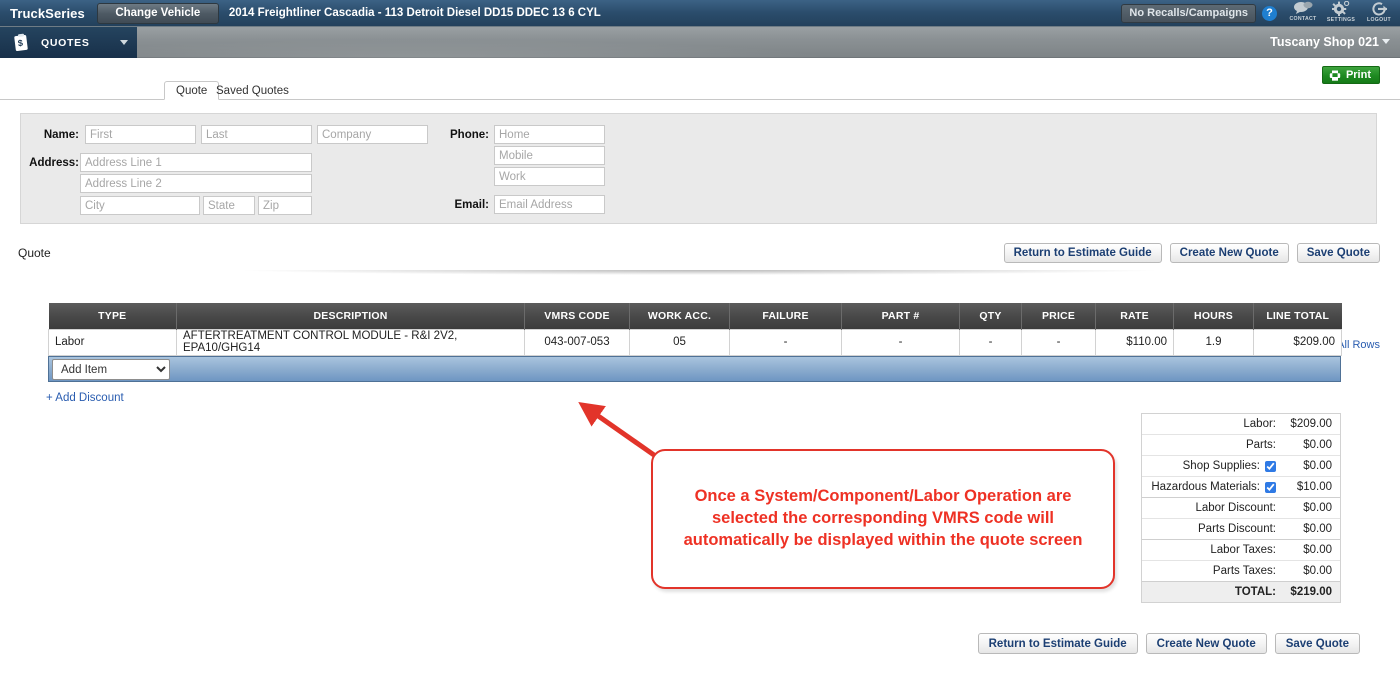  Describe the element at coordinates (785, 342) in the screenshot. I see `cell-failure: -` at that location.